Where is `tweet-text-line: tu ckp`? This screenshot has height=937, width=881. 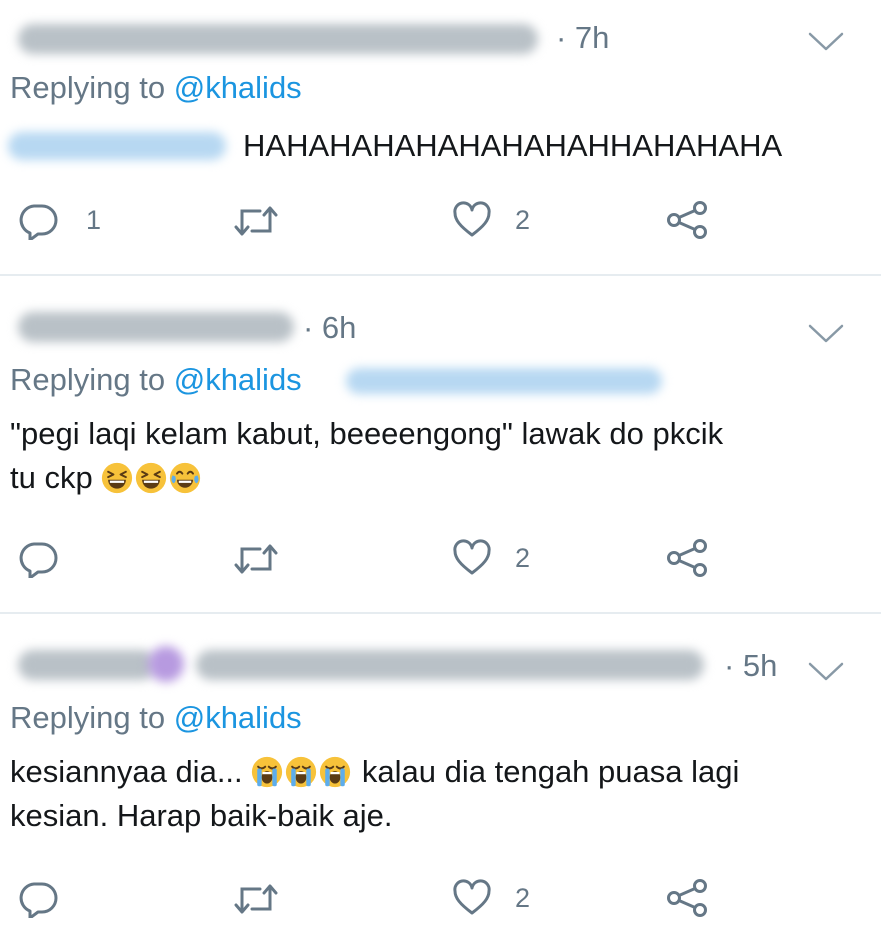
tweet-text-line: tu ckp is located at coordinates (51, 477).